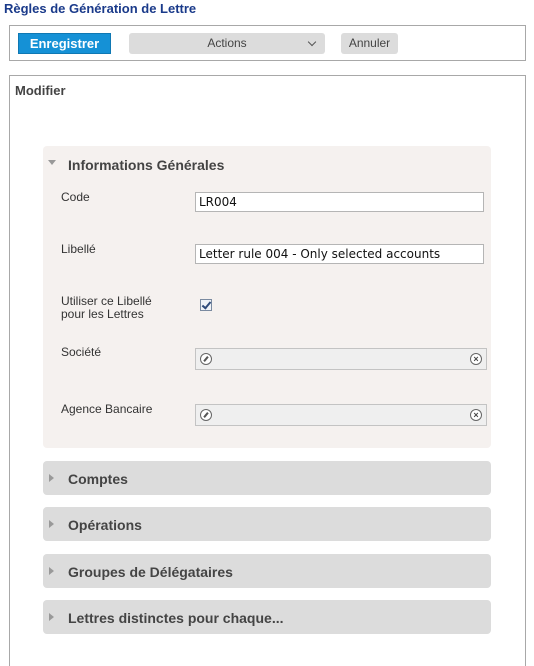  Describe the element at coordinates (339, 202) in the screenshot. I see `code-input: LR004` at that location.